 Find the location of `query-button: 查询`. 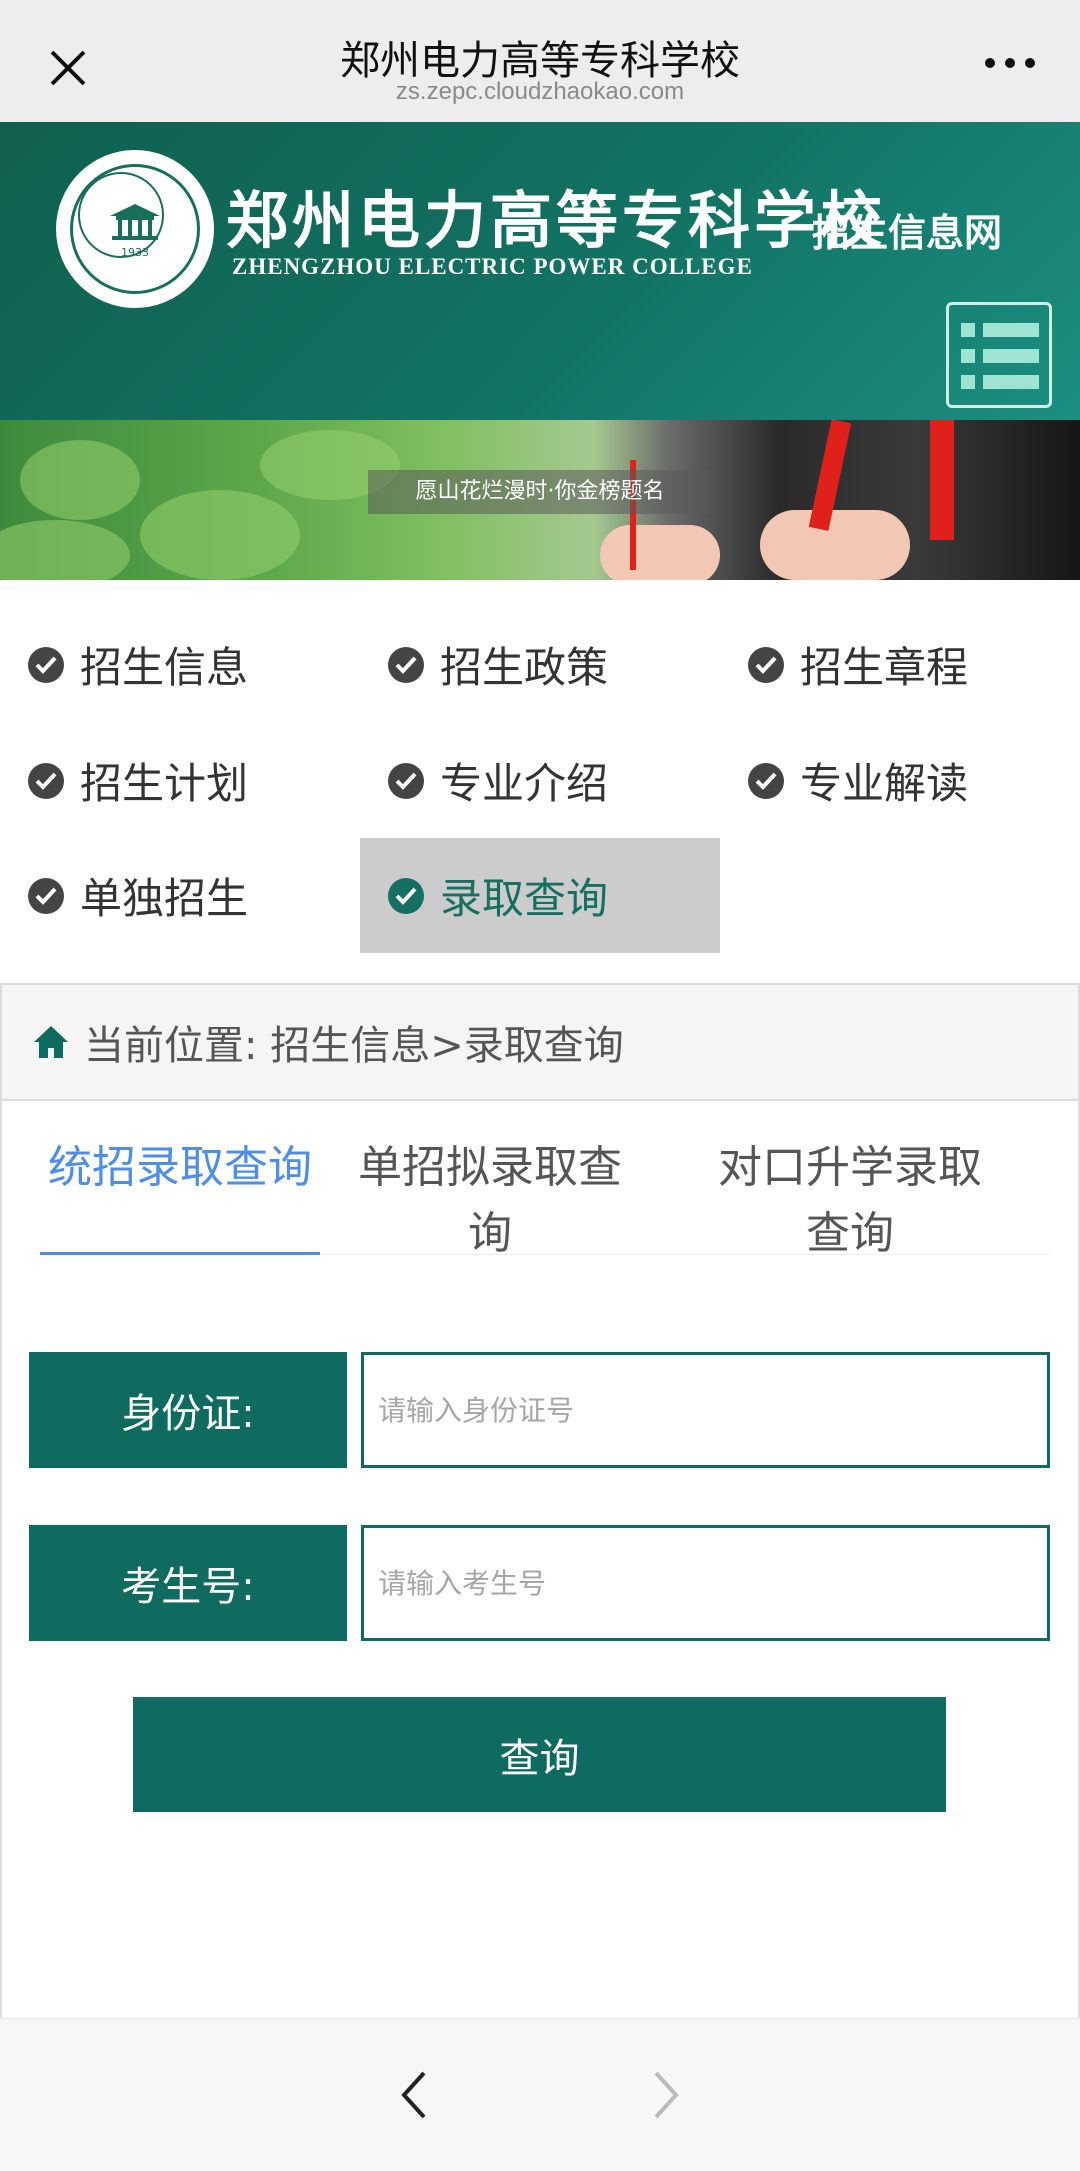

query-button: 查询 is located at coordinates (539, 1754).